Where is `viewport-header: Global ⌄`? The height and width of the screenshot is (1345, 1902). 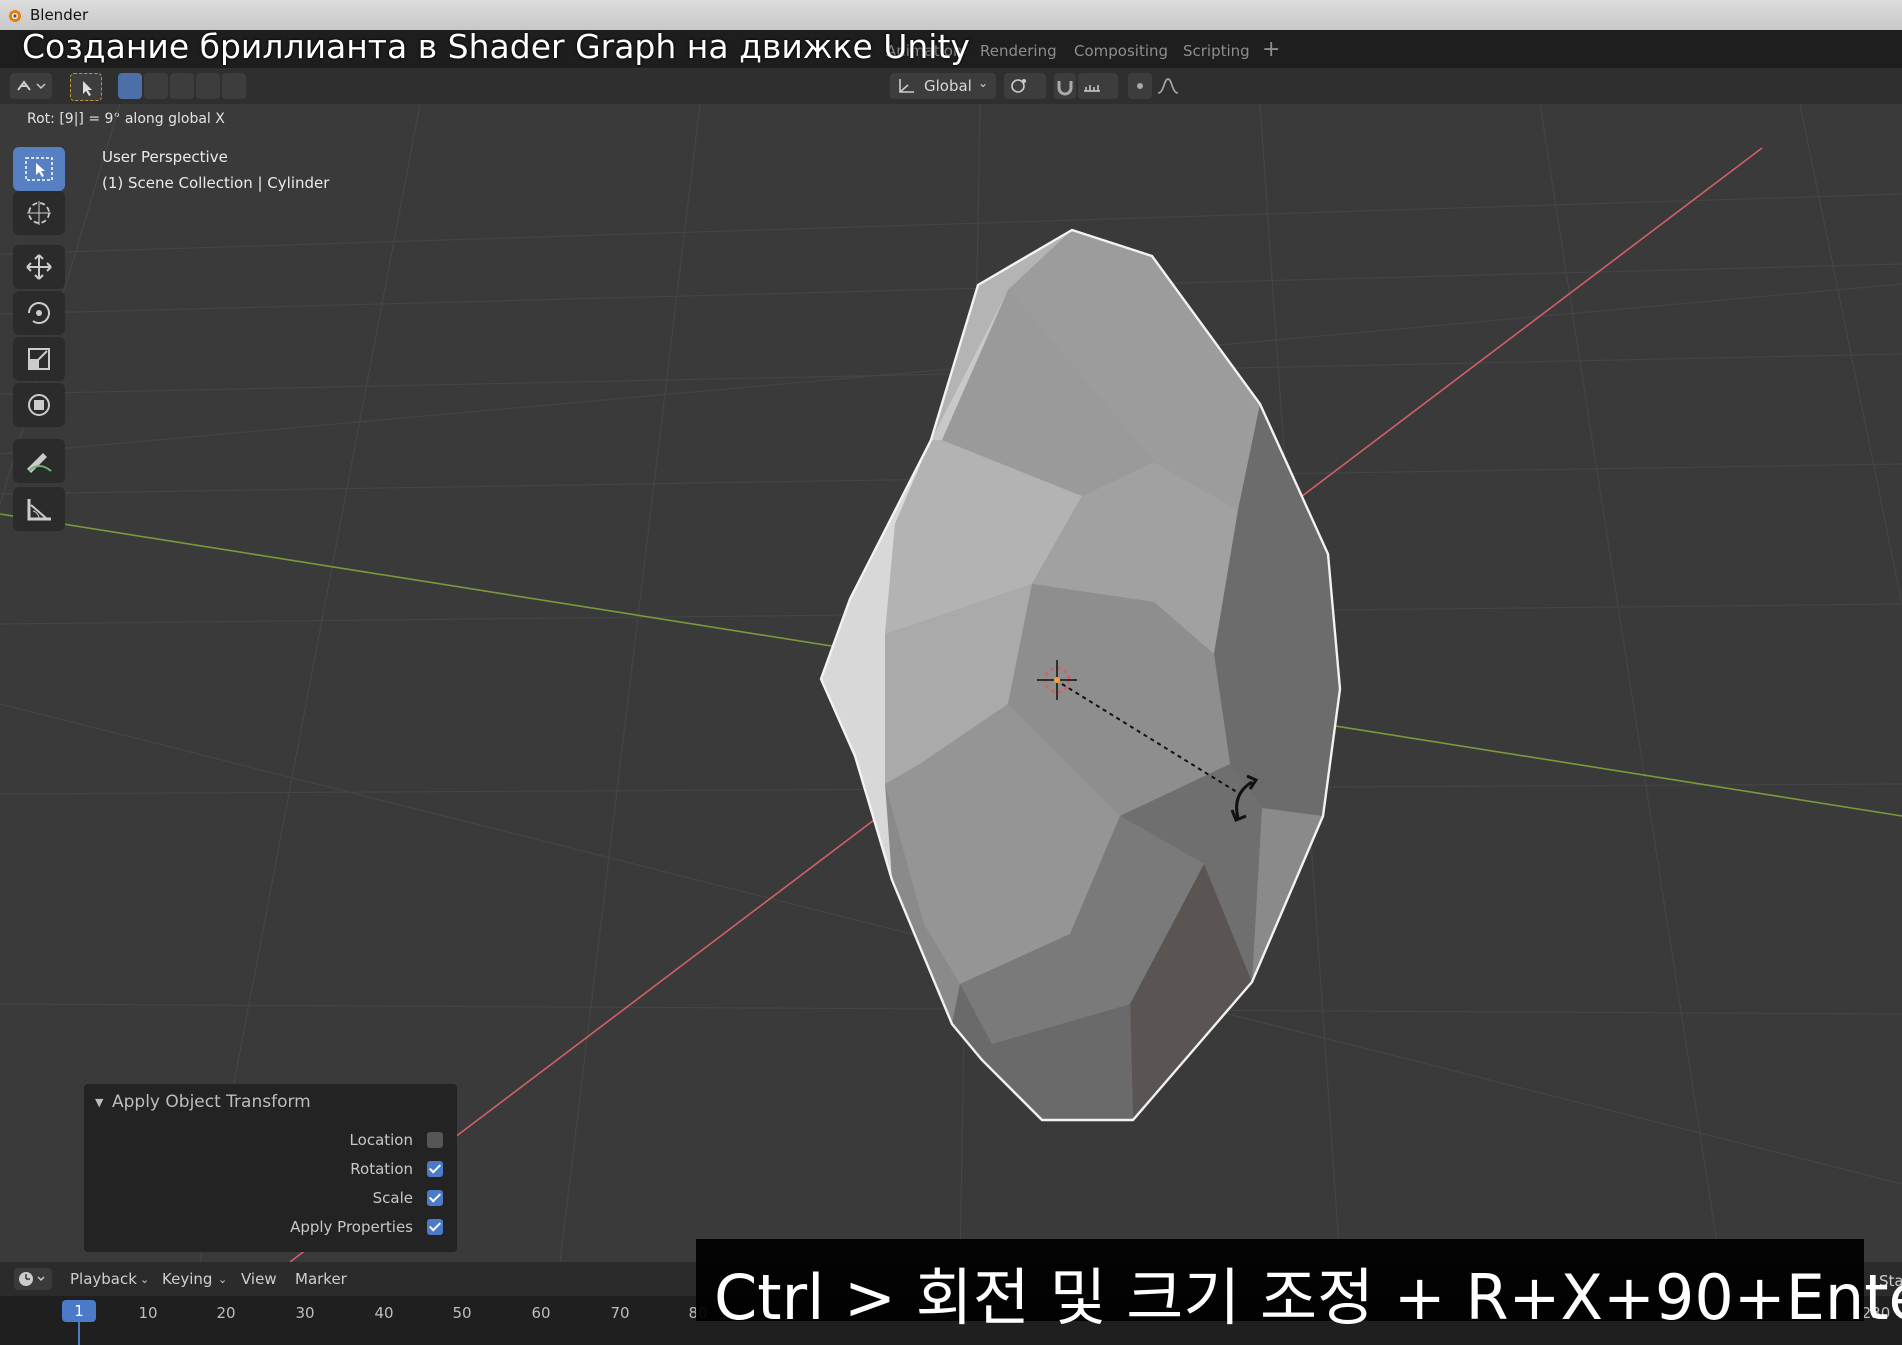
viewport-header: Global ⌄ is located at coordinates (951, 86).